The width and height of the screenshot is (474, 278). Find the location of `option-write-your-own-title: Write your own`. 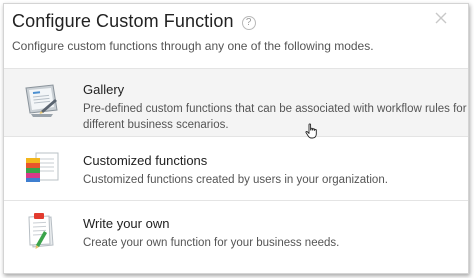

option-write-your-own-title: Write your own is located at coordinates (126, 223).